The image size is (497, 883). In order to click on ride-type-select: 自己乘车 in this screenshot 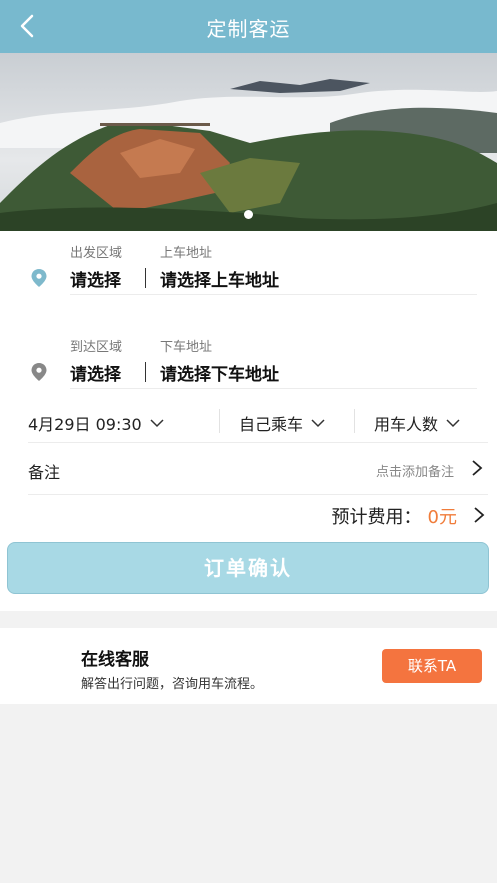, I will do `click(282, 423)`.